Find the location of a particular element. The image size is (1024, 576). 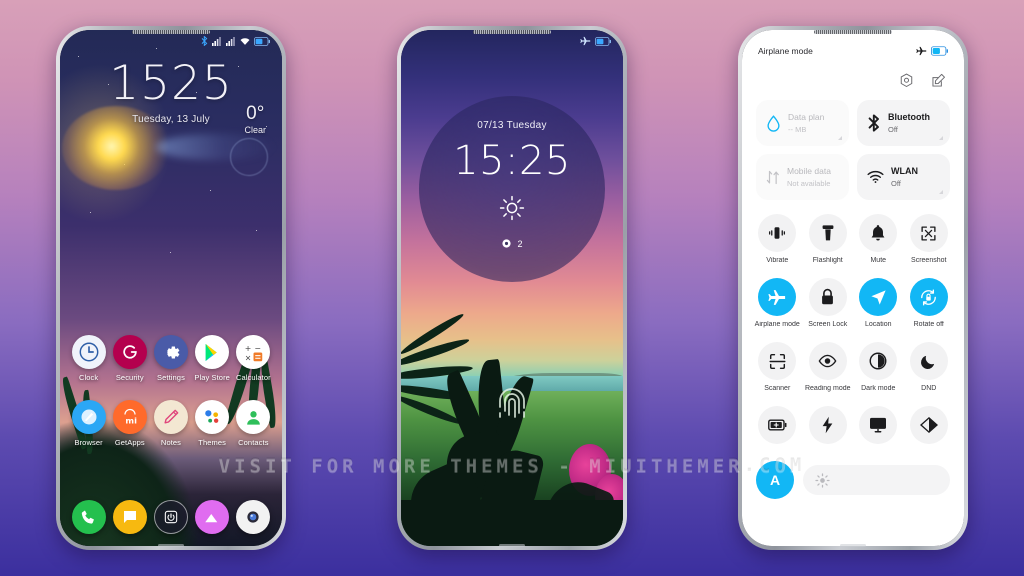

power-icon is located at coordinates (170, 517).